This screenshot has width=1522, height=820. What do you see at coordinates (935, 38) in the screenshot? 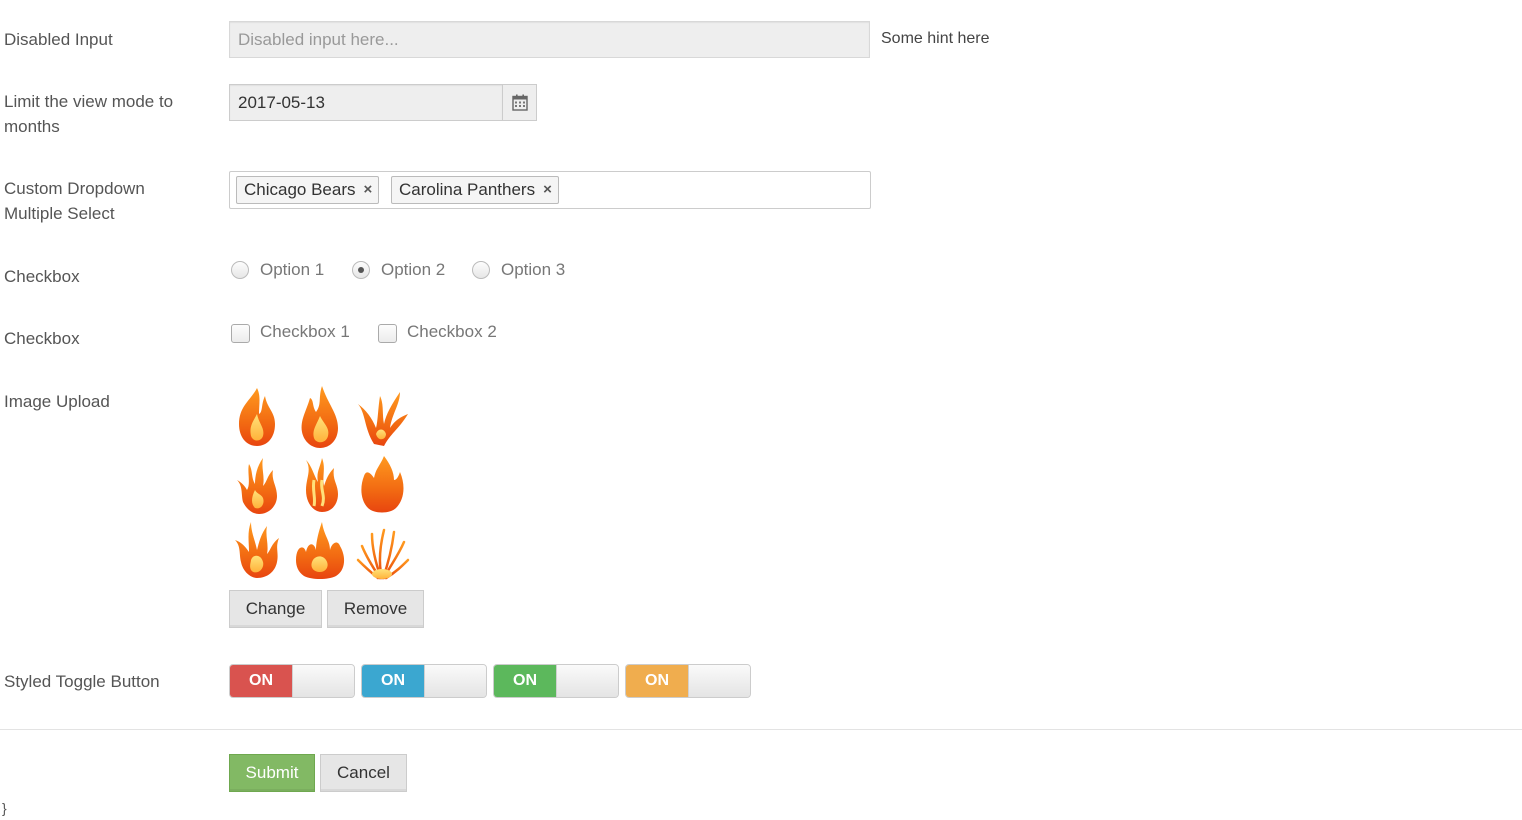
I see `disabled-input-hint: Some hint here` at bounding box center [935, 38].